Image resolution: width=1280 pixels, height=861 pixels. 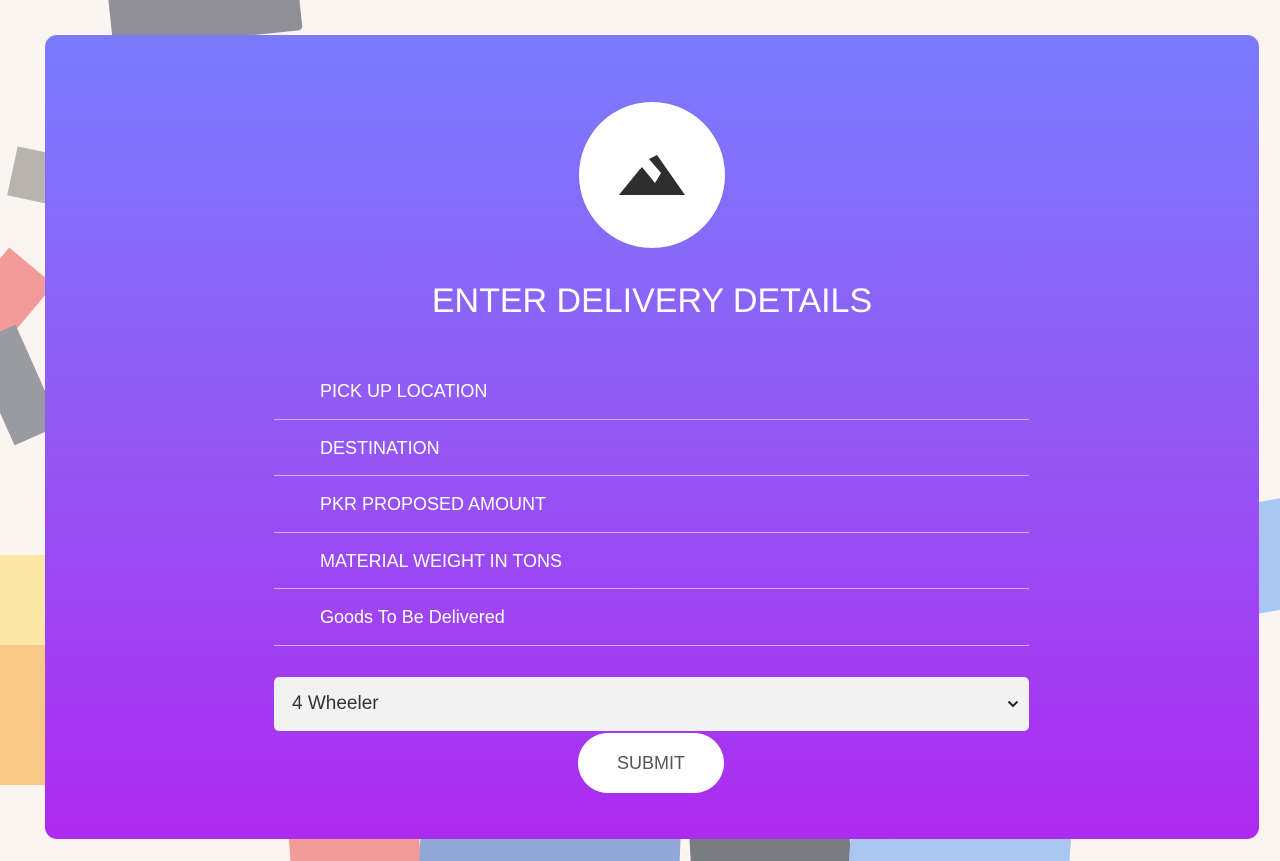 What do you see at coordinates (674, 392) in the screenshot?
I see `pickup-location-input` at bounding box center [674, 392].